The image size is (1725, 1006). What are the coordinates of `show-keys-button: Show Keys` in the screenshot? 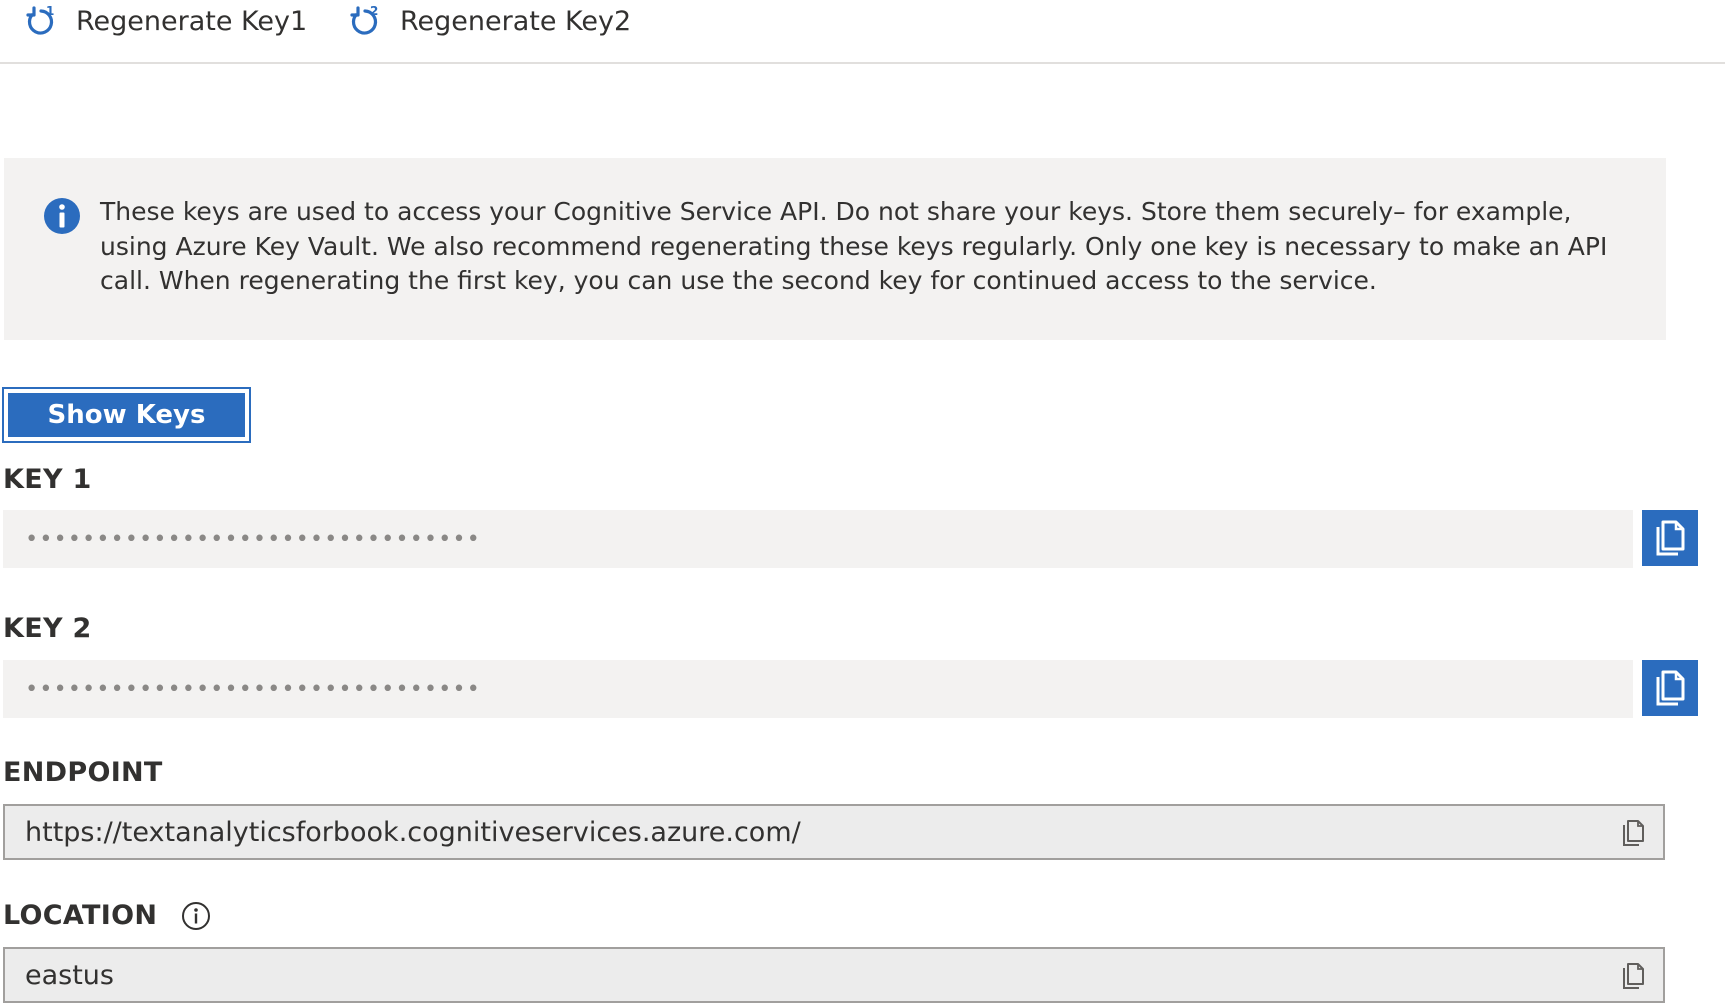 It's located at (126, 415).